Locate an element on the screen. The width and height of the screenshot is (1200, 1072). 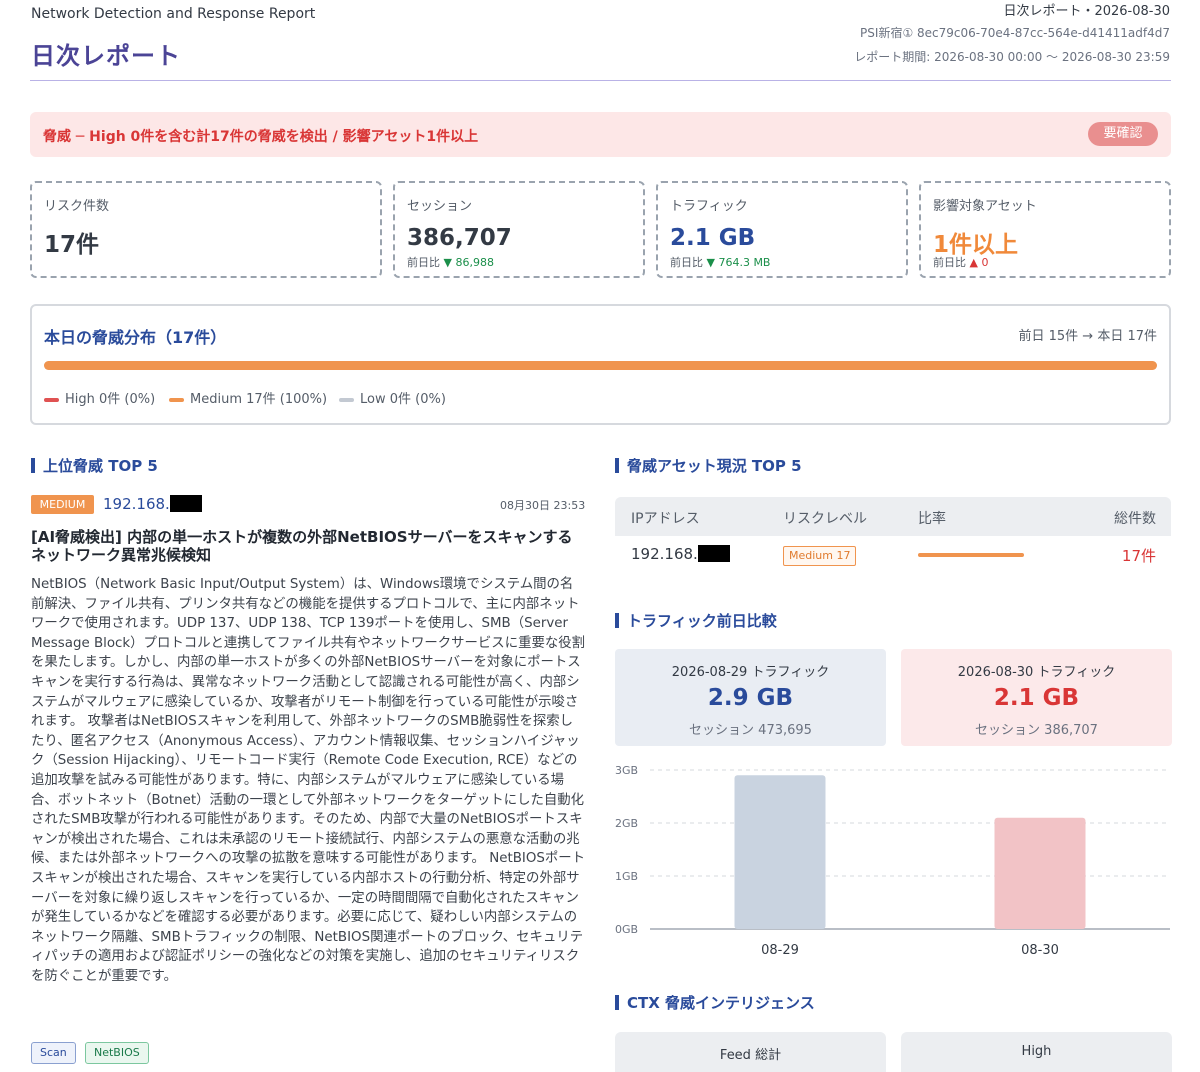
alert-status-badge: 要確認 is located at coordinates (1123, 134).